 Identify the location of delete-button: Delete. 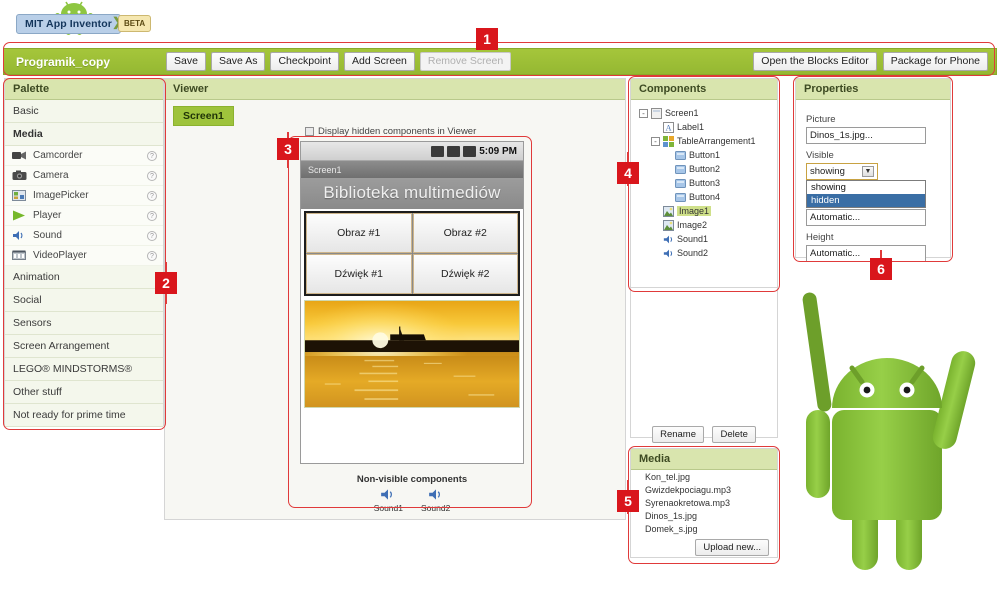
(734, 434).